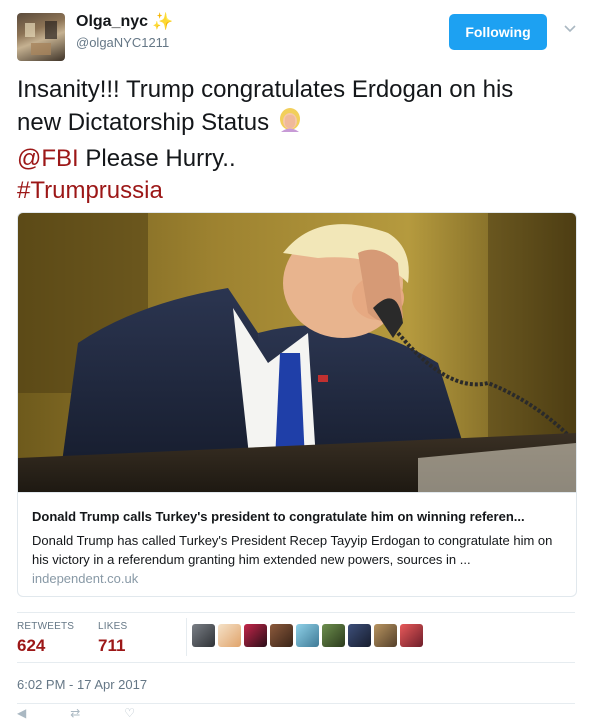 This screenshot has height=720, width=589. Describe the element at coordinates (297, 159) in the screenshot. I see `tweet-line-3: @FBI Please Hurry..` at that location.